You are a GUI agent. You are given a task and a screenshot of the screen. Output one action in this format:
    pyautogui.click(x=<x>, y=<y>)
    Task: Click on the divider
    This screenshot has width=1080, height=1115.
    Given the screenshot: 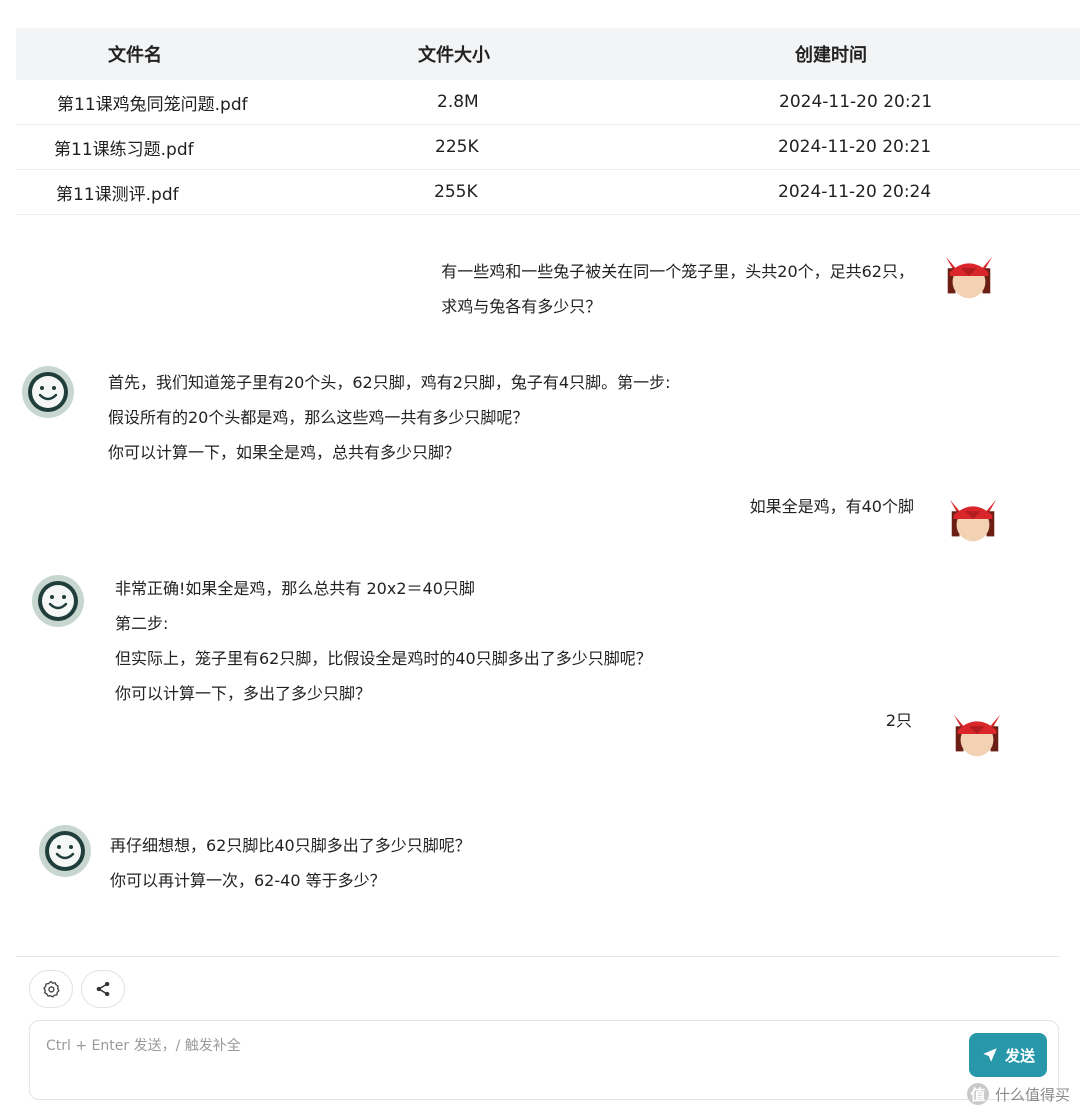 What is the action you would take?
    pyautogui.click(x=538, y=956)
    